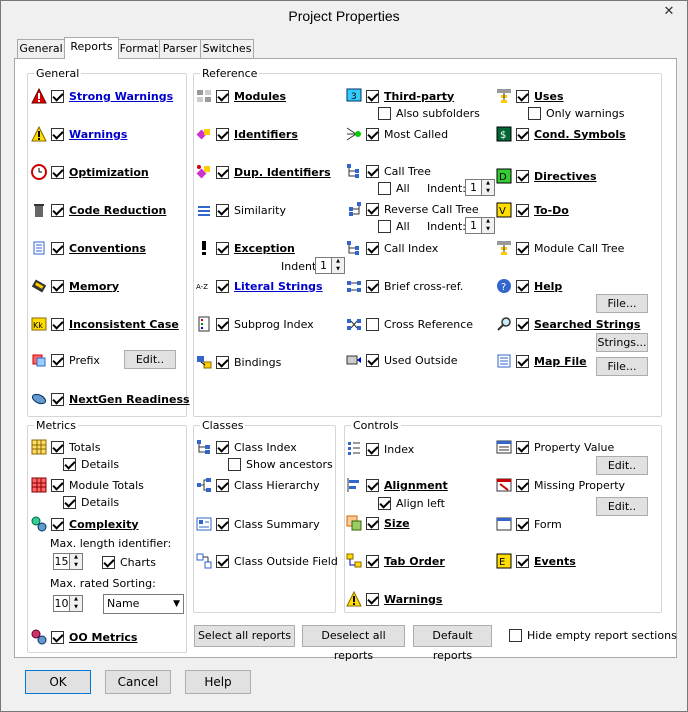  What do you see at coordinates (75, 286) in the screenshot?
I see `general-item-memory: Memory` at bounding box center [75, 286].